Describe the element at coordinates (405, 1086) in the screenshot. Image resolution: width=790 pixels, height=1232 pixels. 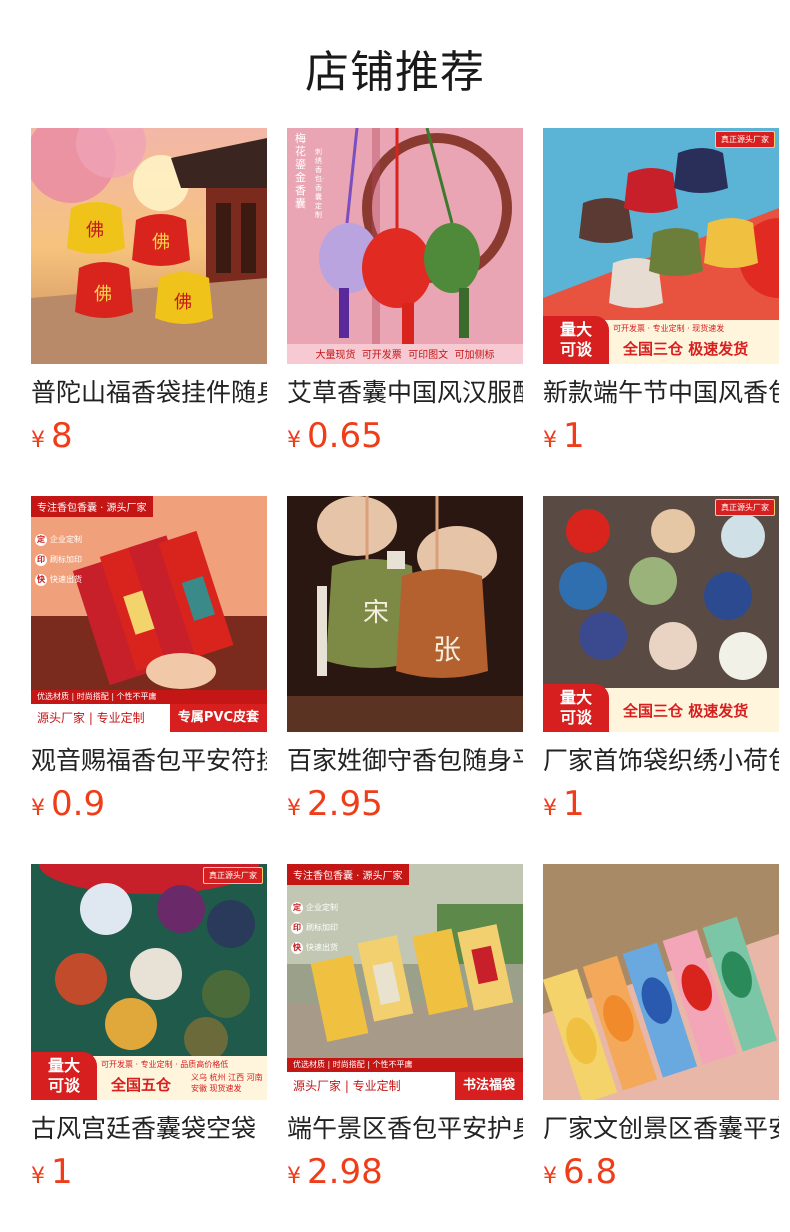
I see `promo-footer: 源头厂家 | 专业定制 书法福袋` at that location.